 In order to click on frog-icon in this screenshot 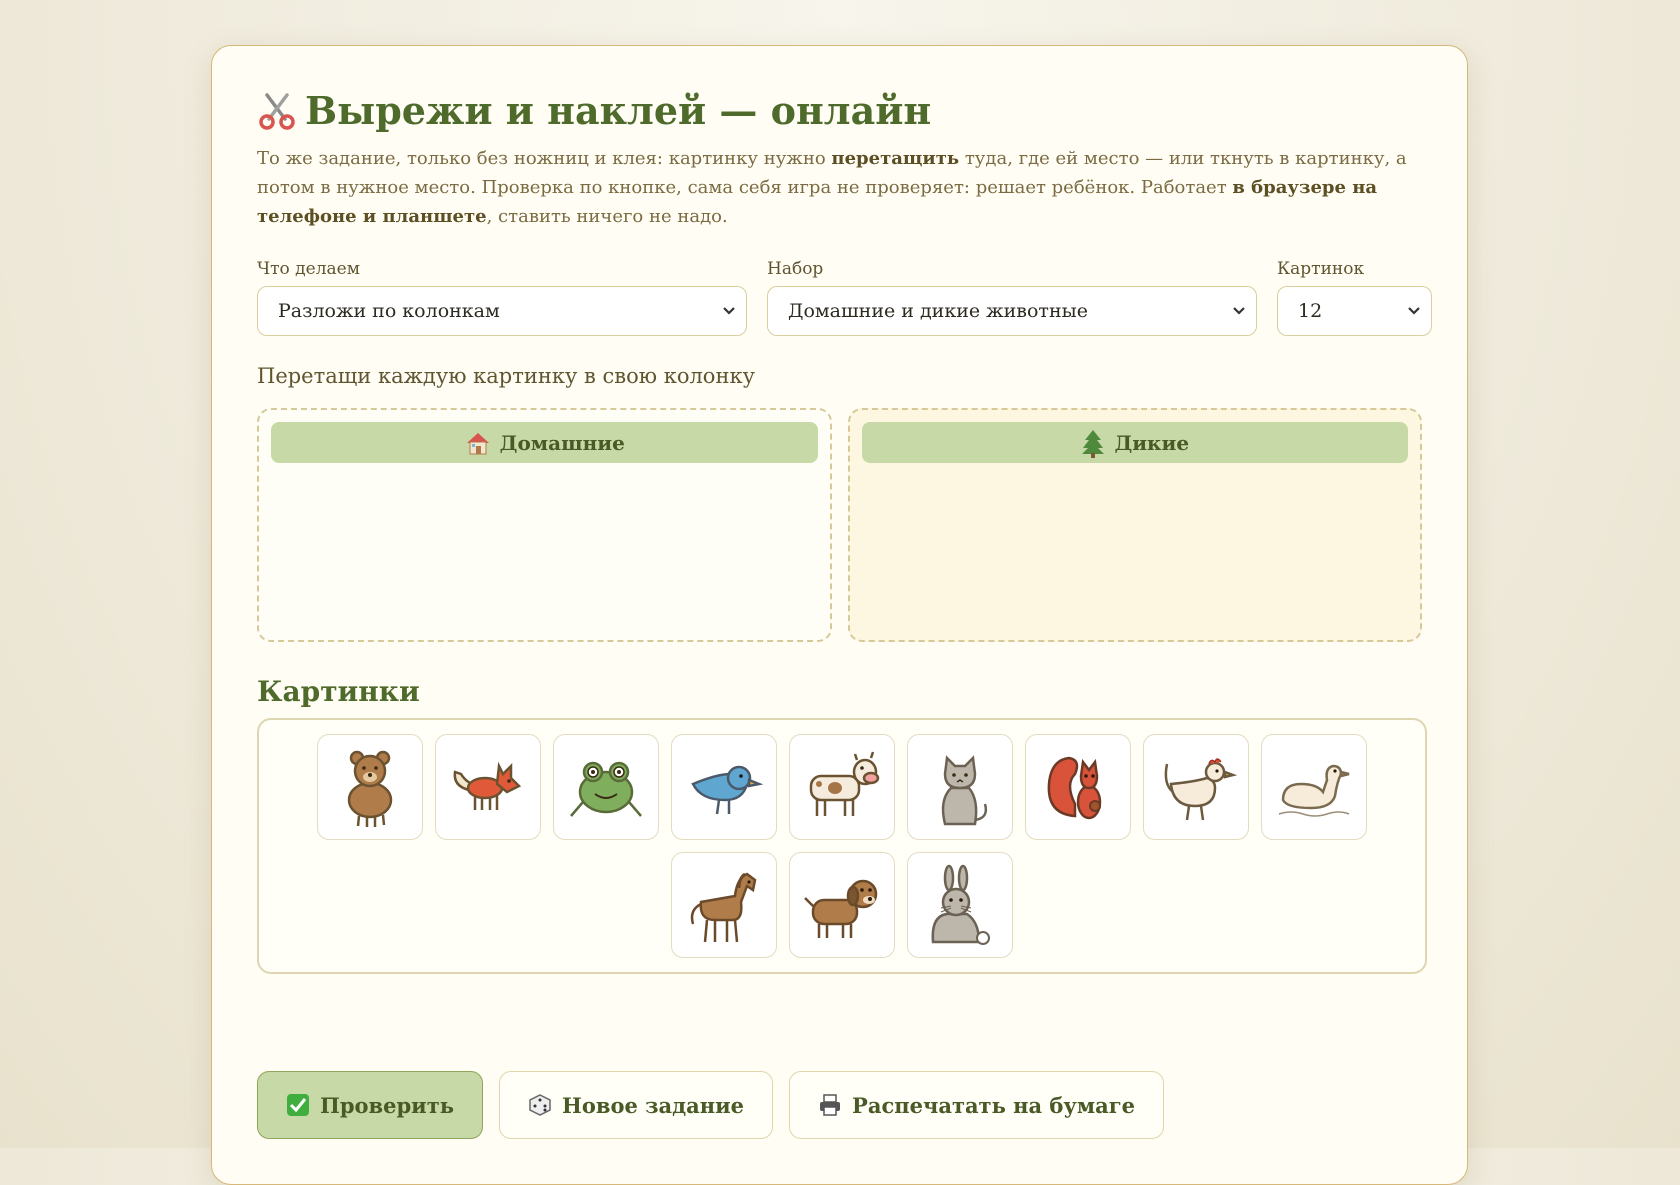, I will do `click(606, 789)`.